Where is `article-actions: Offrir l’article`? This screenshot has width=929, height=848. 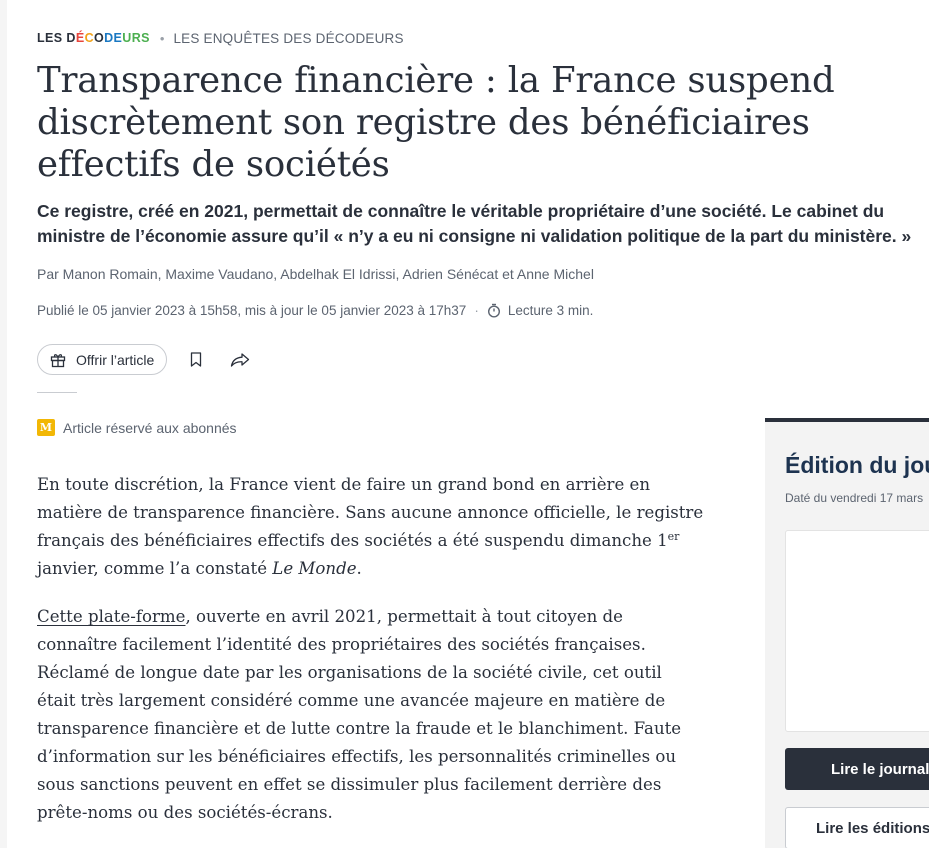
article-actions: Offrir l’article is located at coordinates (146, 359).